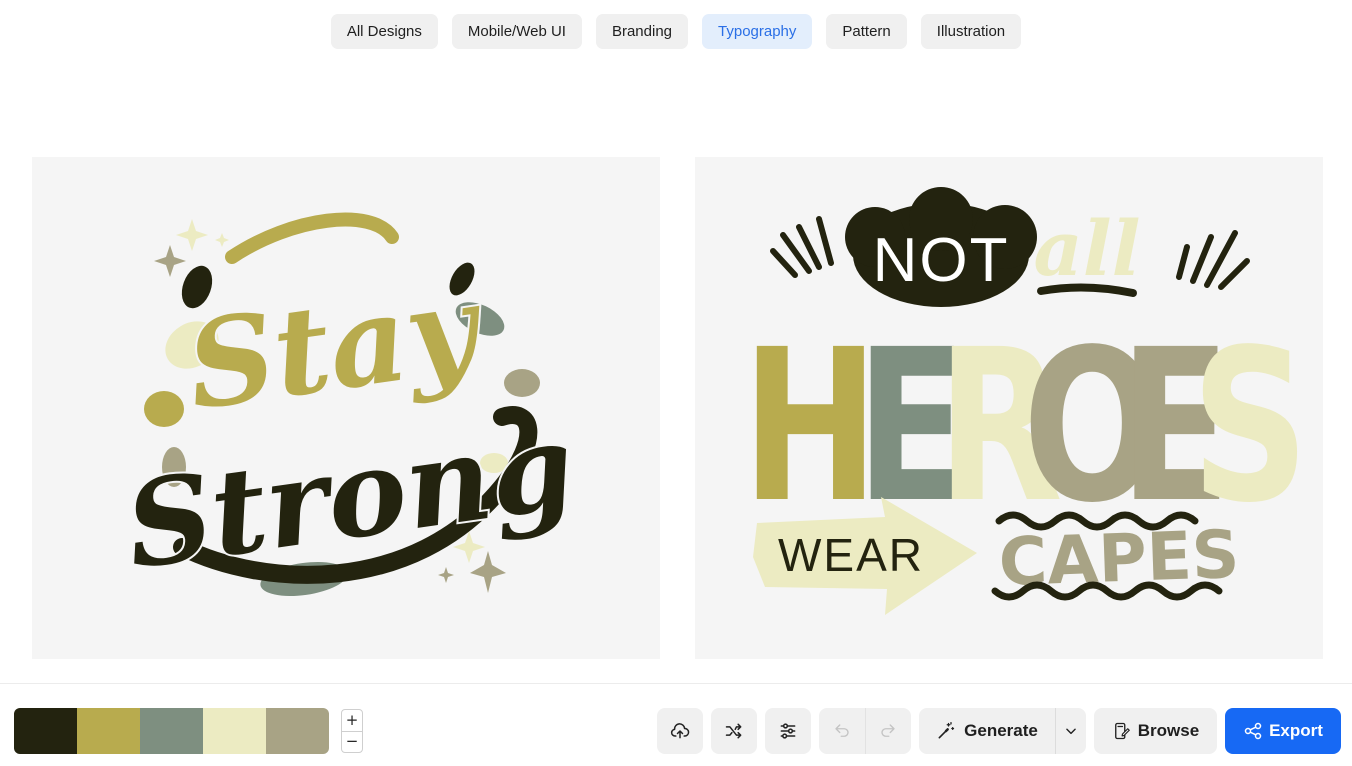 This screenshot has height=766, width=1352. I want to click on palette-size-stepper: + −, so click(352, 731).